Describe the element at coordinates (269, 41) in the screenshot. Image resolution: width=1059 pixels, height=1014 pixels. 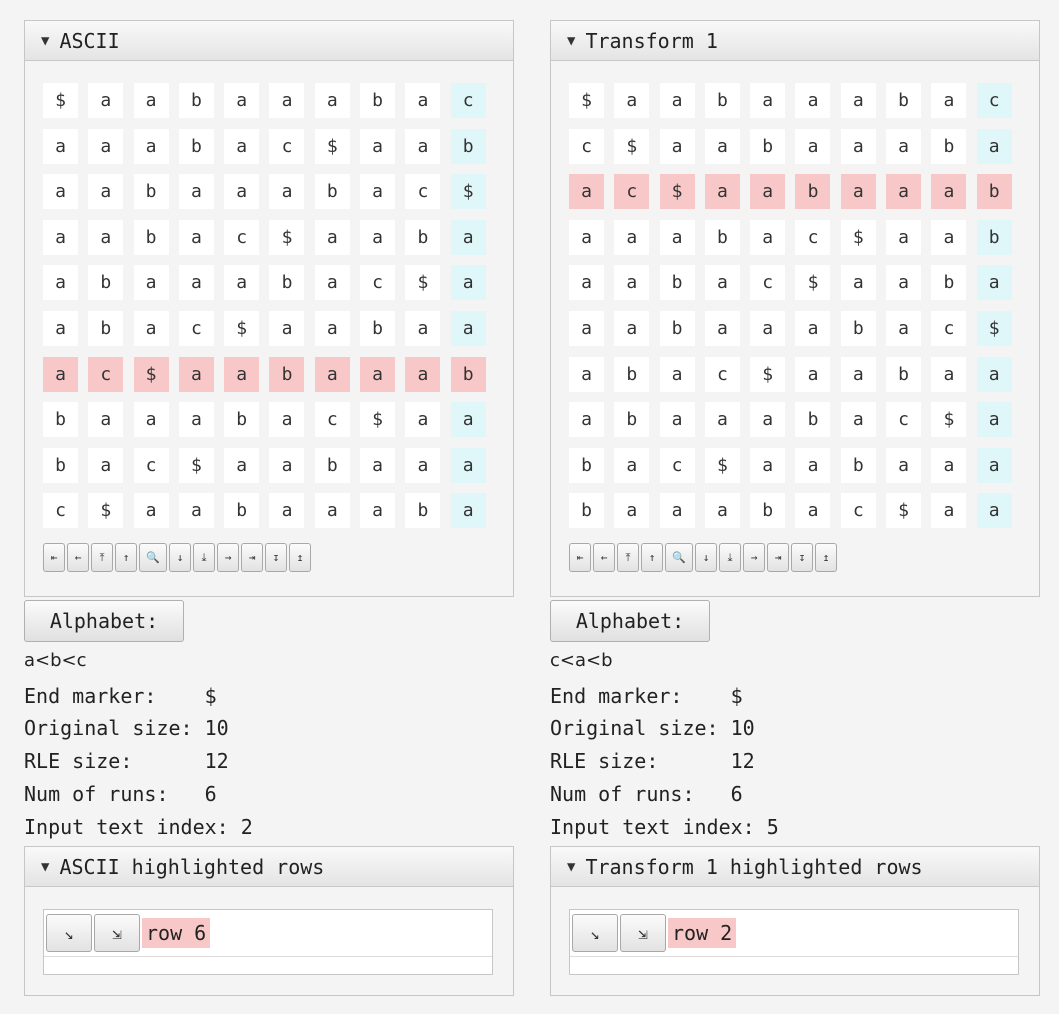
I see `ascii-panel-header: ▼ ASCII` at that location.